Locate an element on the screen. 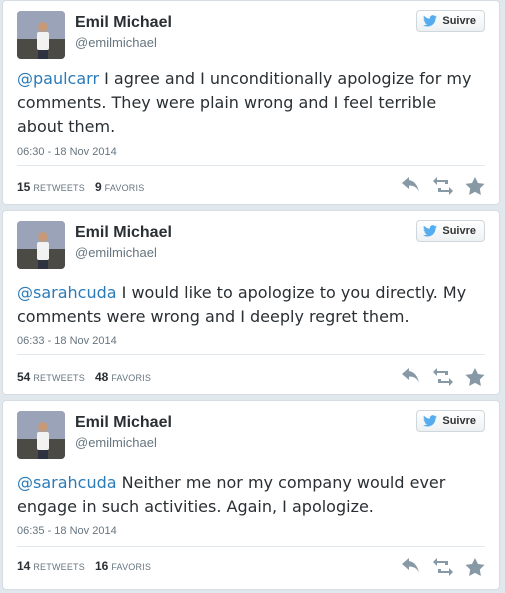  timestamp: 06:35 - 18 Nov 2014 is located at coordinates (67, 531).